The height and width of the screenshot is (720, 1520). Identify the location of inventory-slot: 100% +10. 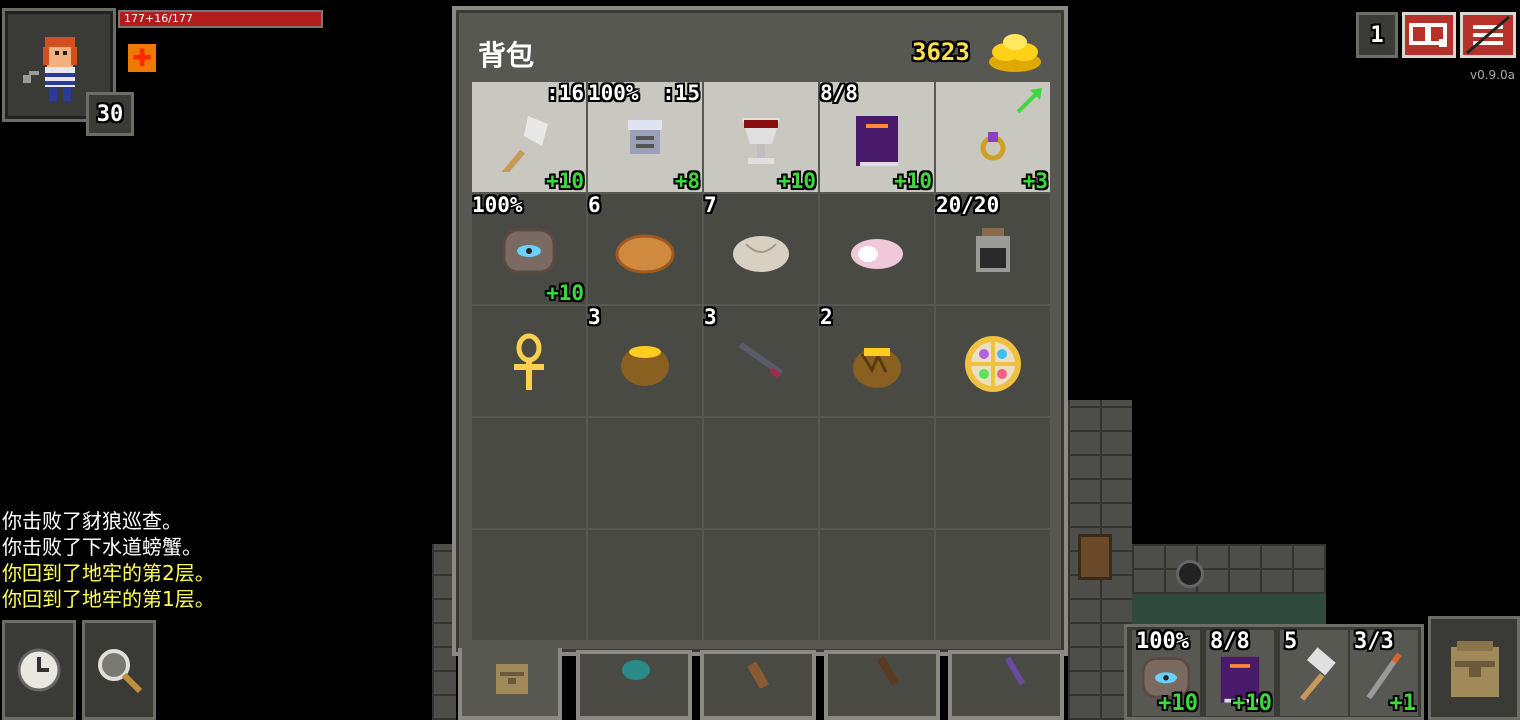
(529, 249).